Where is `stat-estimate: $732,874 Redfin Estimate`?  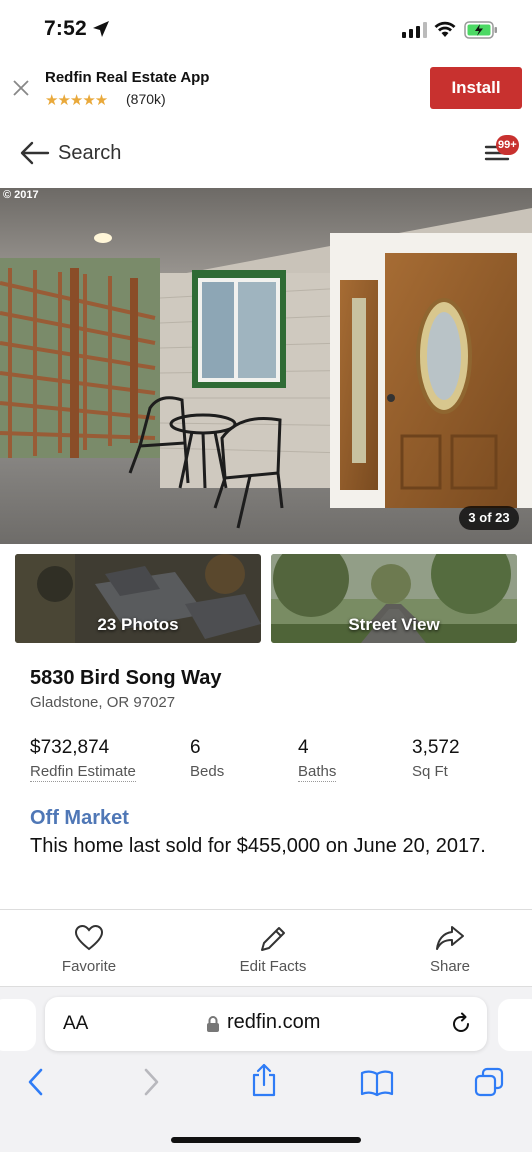
stat-estimate: $732,874 Redfin Estimate is located at coordinates (83, 759).